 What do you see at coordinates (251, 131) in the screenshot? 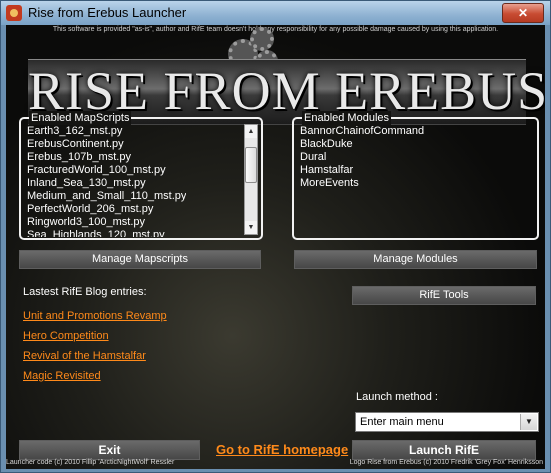
I see `scroll-up-icon: ▲` at bounding box center [251, 131].